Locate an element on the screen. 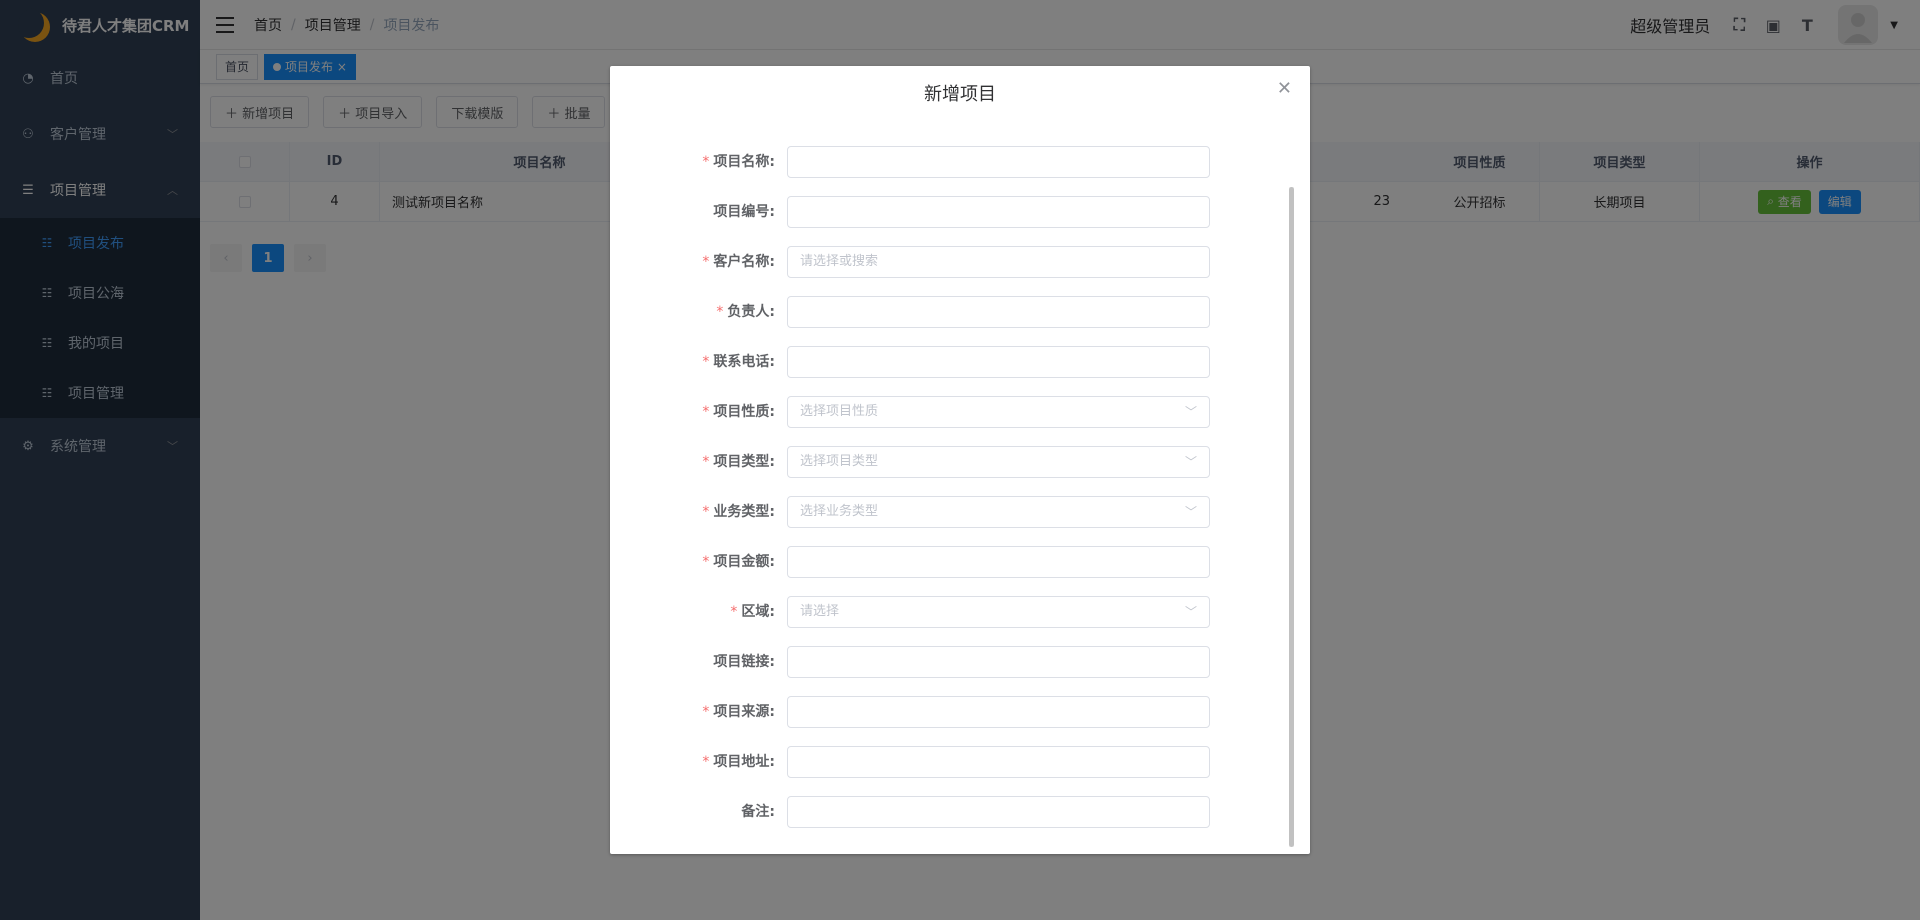 Image resolution: width=1920 pixels, height=920 pixels. form-row: 备注: is located at coordinates (960, 812).